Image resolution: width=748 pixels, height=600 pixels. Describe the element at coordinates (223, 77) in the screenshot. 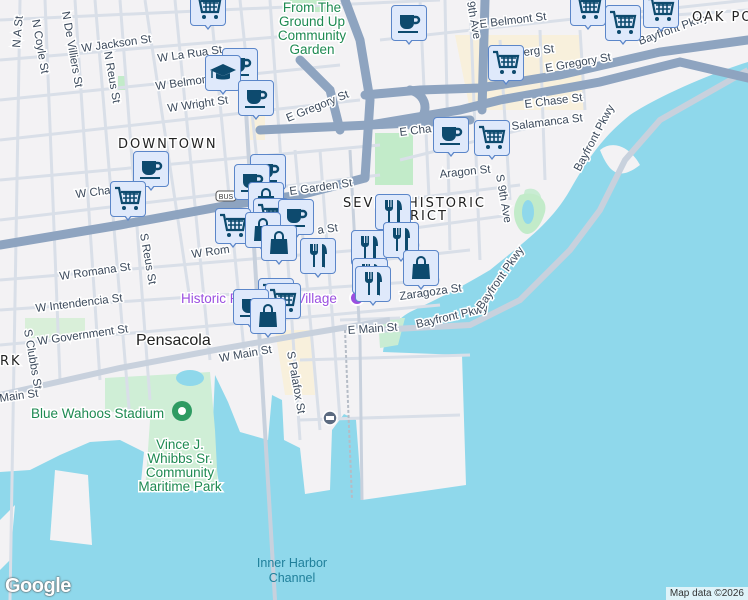

I see `school-marker` at that location.